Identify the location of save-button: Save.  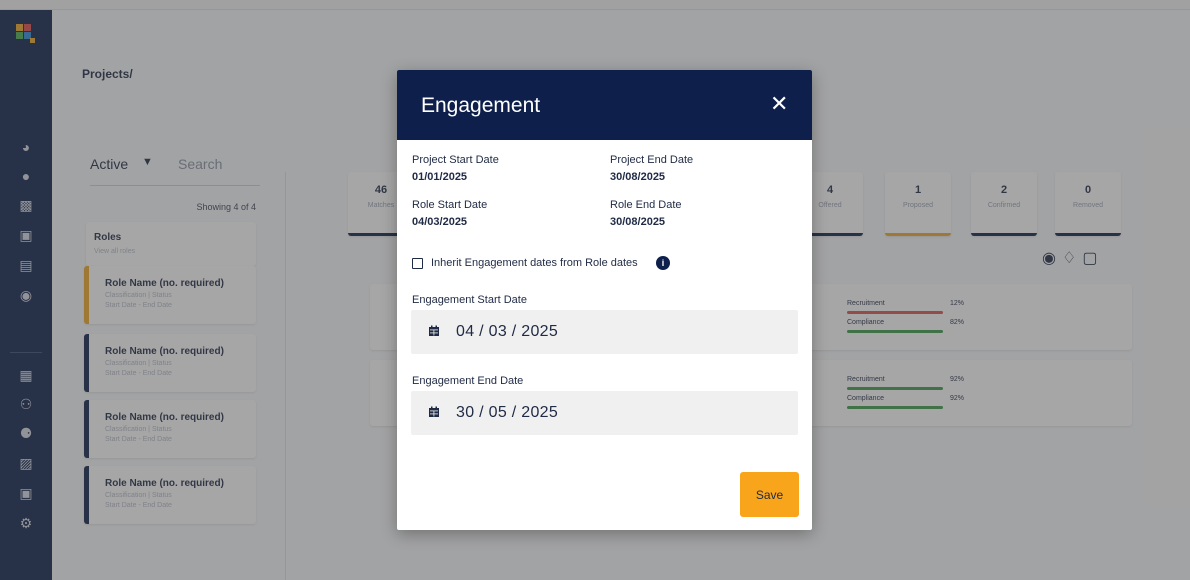
(769, 494).